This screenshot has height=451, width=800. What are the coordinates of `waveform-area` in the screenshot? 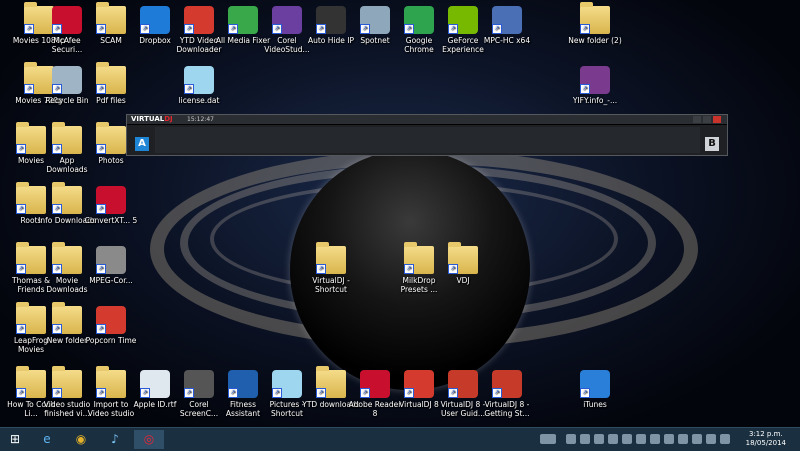 It's located at (427, 140).